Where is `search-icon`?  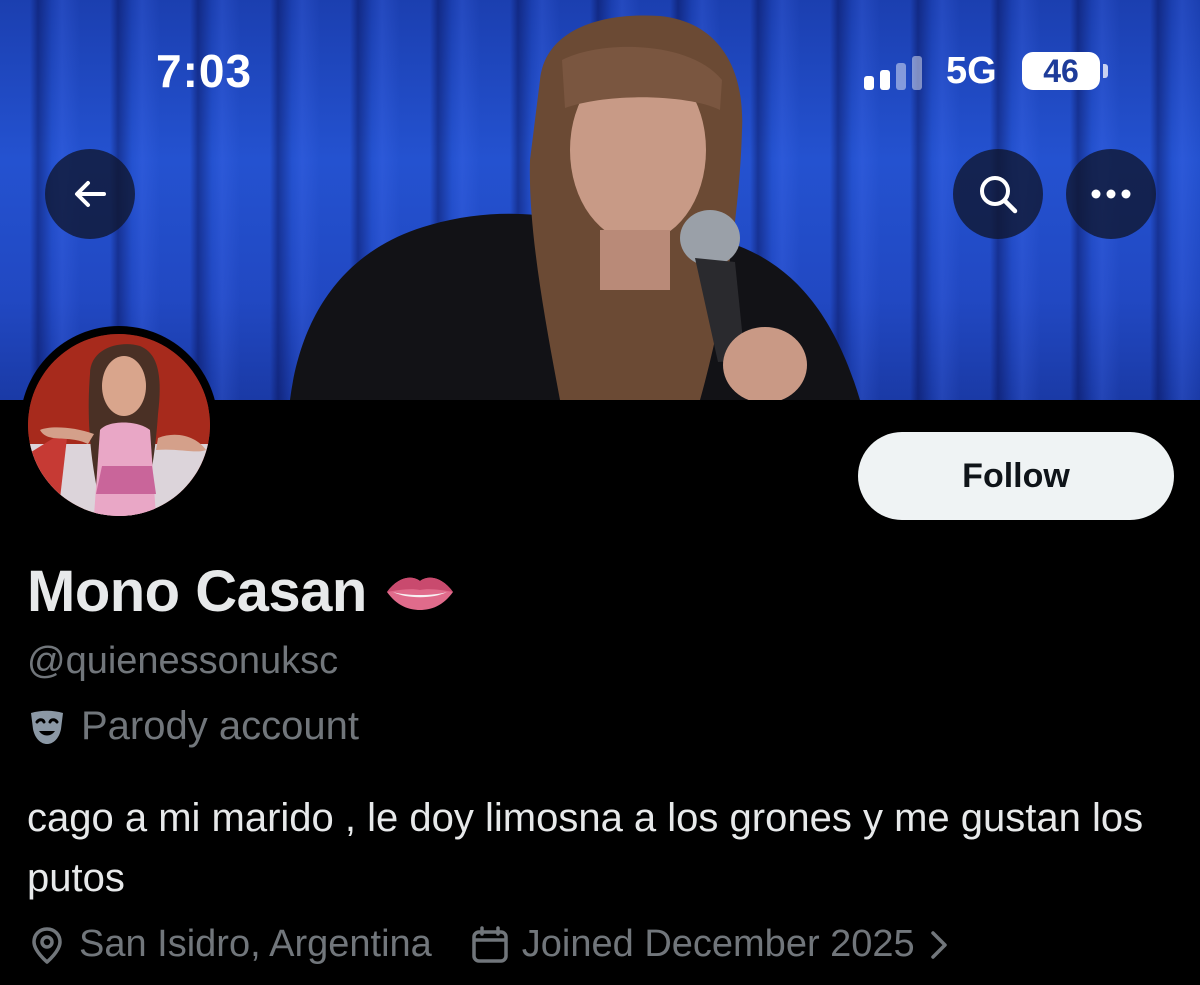
search-icon is located at coordinates (999, 195).